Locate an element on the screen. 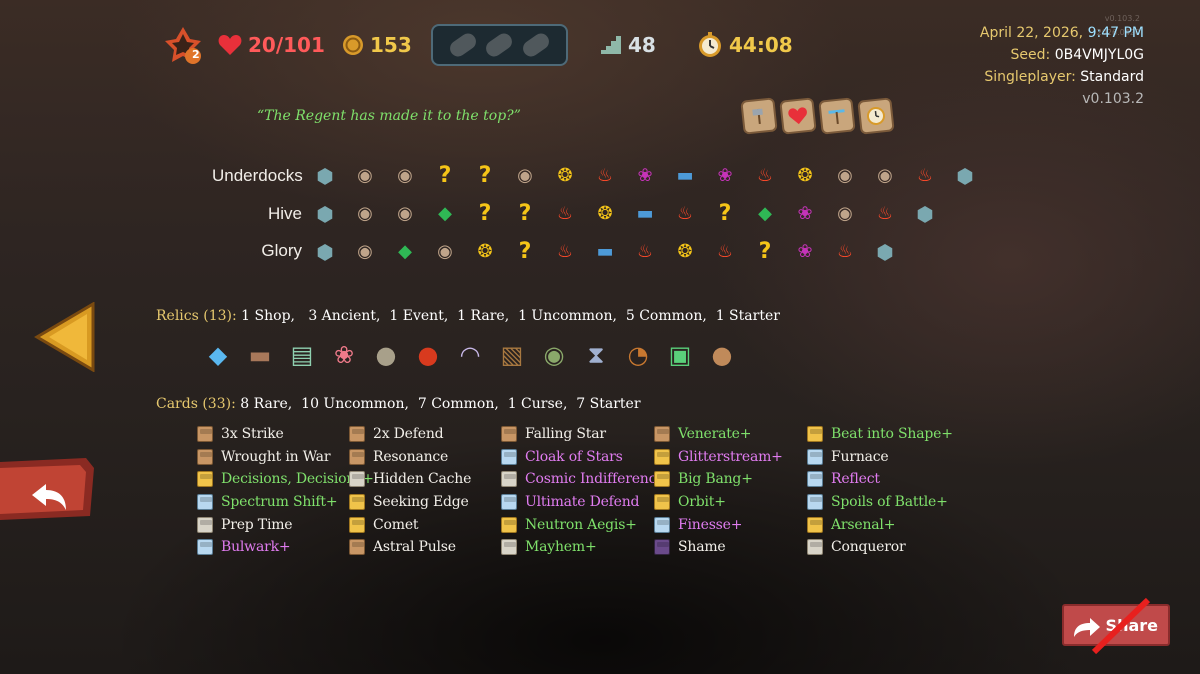 The width and height of the screenshot is (1200, 674). card-entry: Beat into Shape+ is located at coordinates (883, 434).